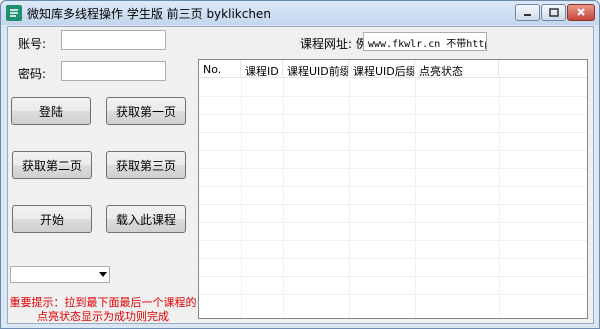  What do you see at coordinates (457, 69) in the screenshot?
I see `column-header-status: 点亮状态` at bounding box center [457, 69].